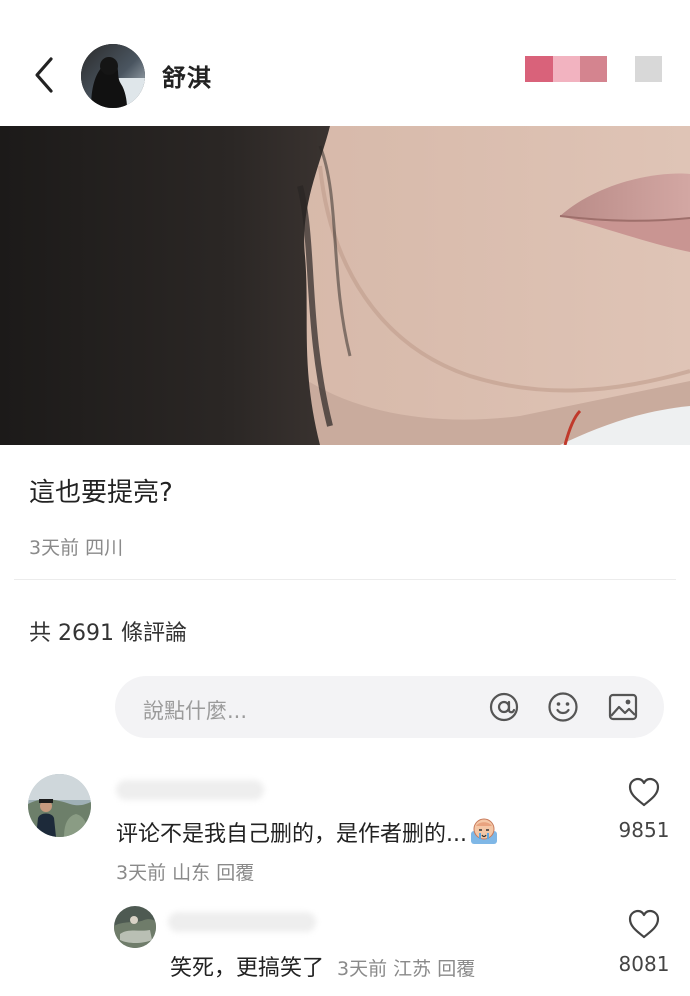 The height and width of the screenshot is (996, 690). Describe the element at coordinates (345, 579) in the screenshot. I see `section-divider` at that location.